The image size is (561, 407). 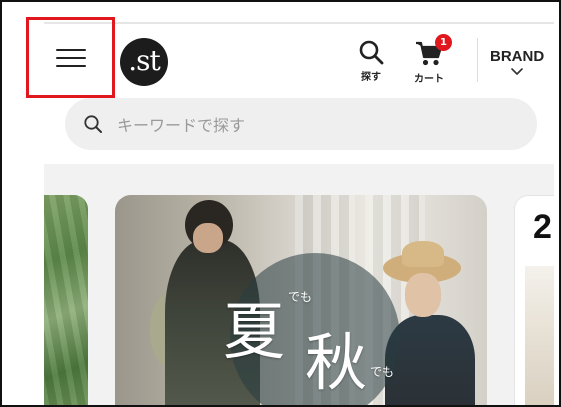 What do you see at coordinates (423, 254) in the screenshot?
I see `banner-photo-straw-hat-crown` at bounding box center [423, 254].